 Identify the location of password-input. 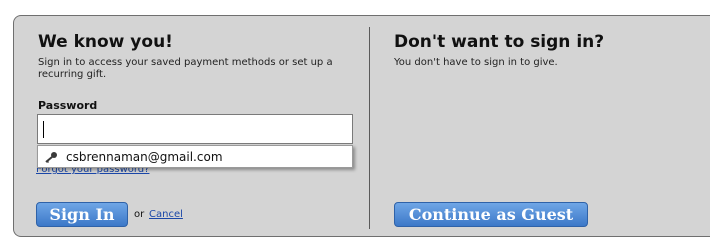
(195, 129).